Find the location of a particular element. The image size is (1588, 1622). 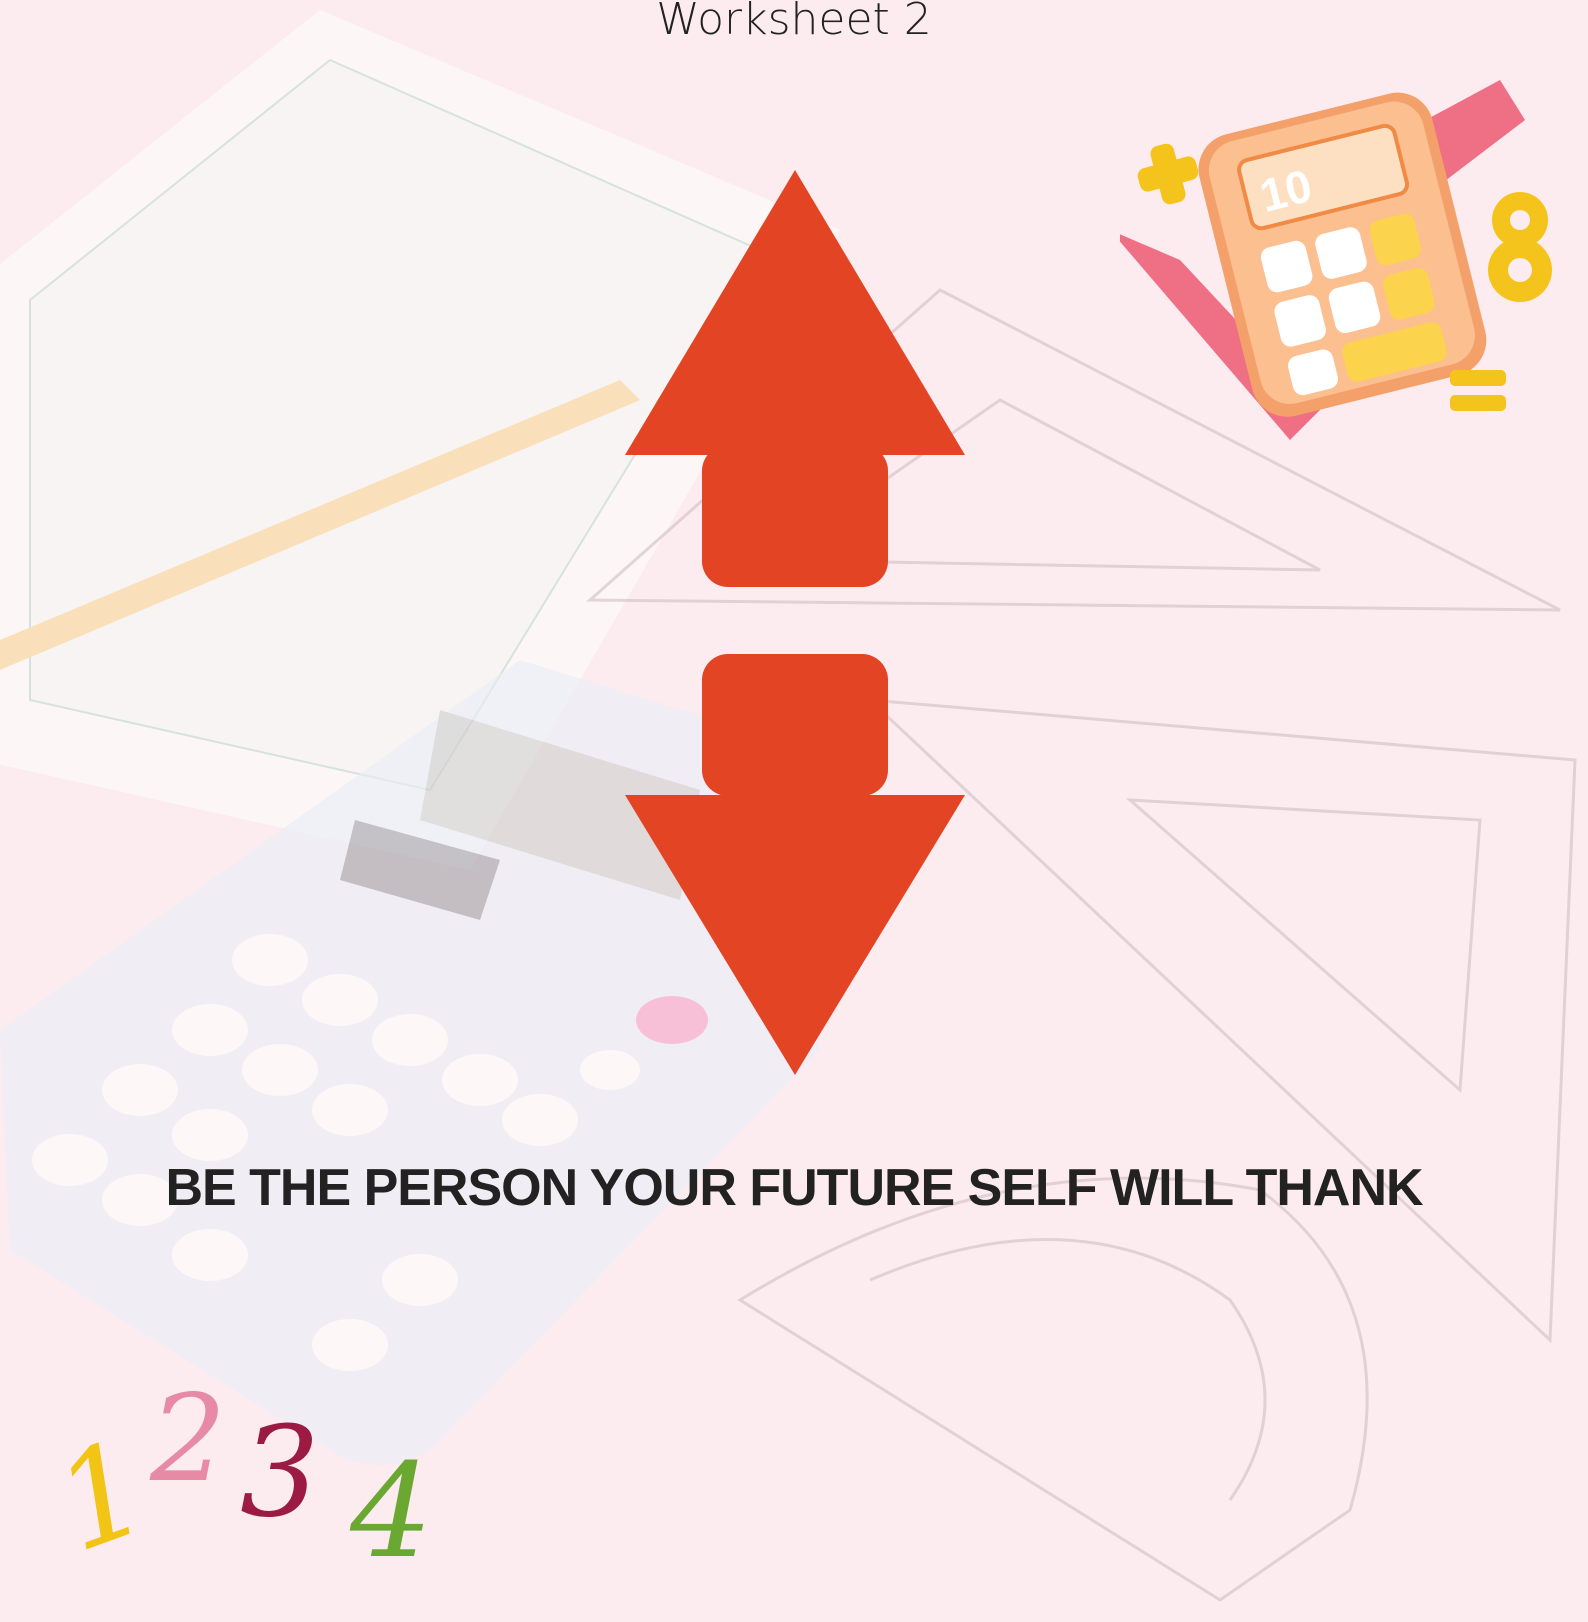

page-title: Worksheet 2 is located at coordinates (794, 22).